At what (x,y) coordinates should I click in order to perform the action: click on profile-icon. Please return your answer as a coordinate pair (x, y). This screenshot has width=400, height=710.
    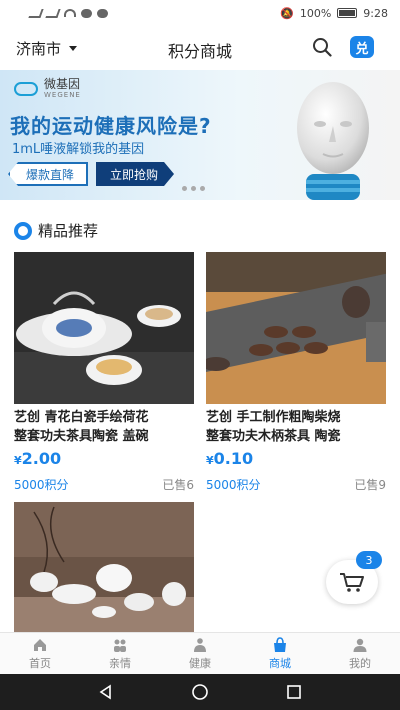
    Looking at the image, I should click on (360, 645).